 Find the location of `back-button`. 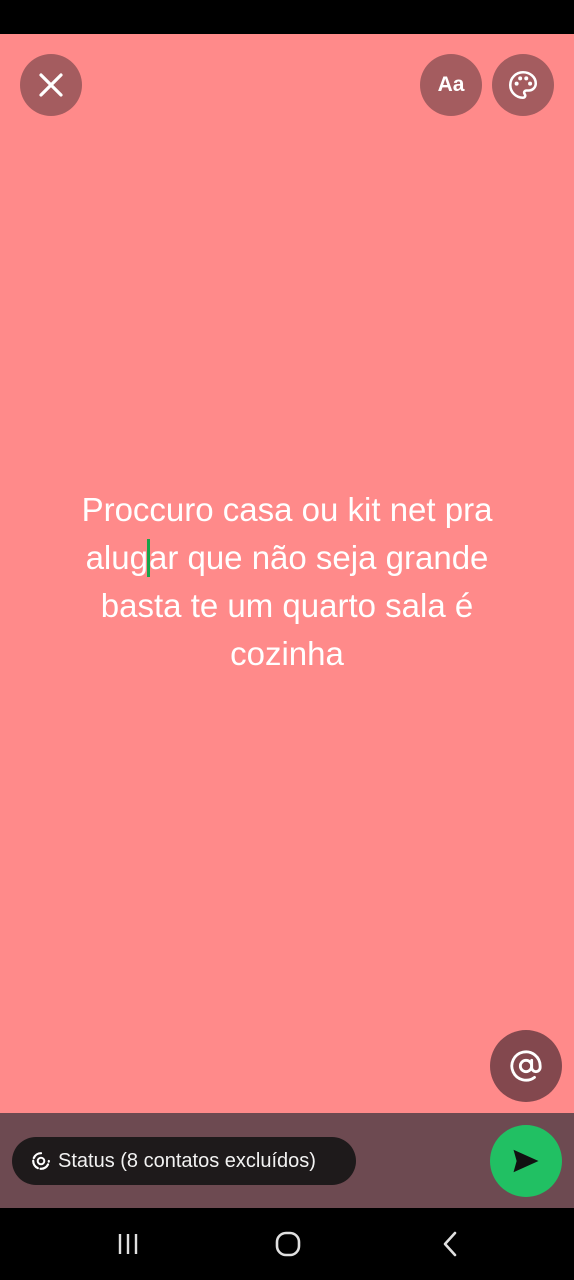

back-button is located at coordinates (450, 1244).